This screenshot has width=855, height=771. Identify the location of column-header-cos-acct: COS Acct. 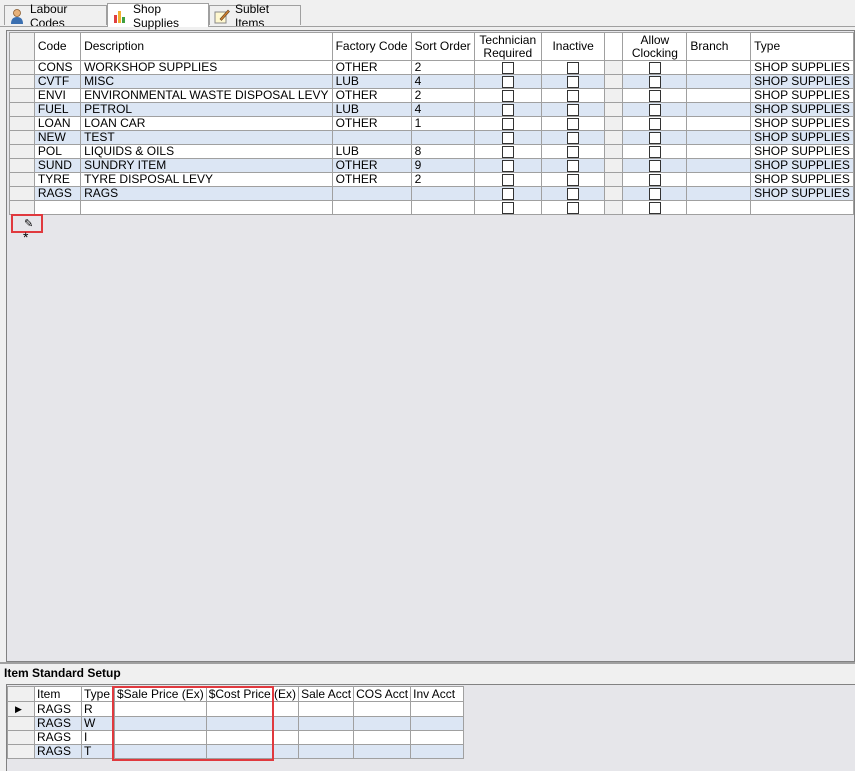
(382, 694).